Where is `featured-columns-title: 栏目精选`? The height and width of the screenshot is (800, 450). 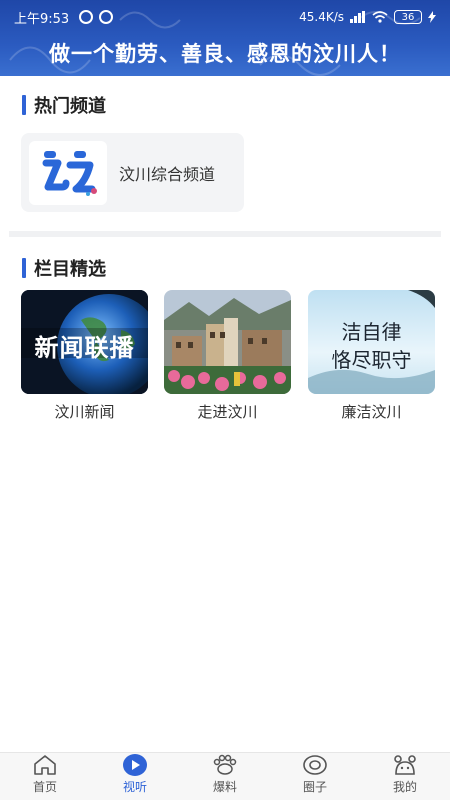
featured-columns-title: 栏目精选 is located at coordinates (64, 268).